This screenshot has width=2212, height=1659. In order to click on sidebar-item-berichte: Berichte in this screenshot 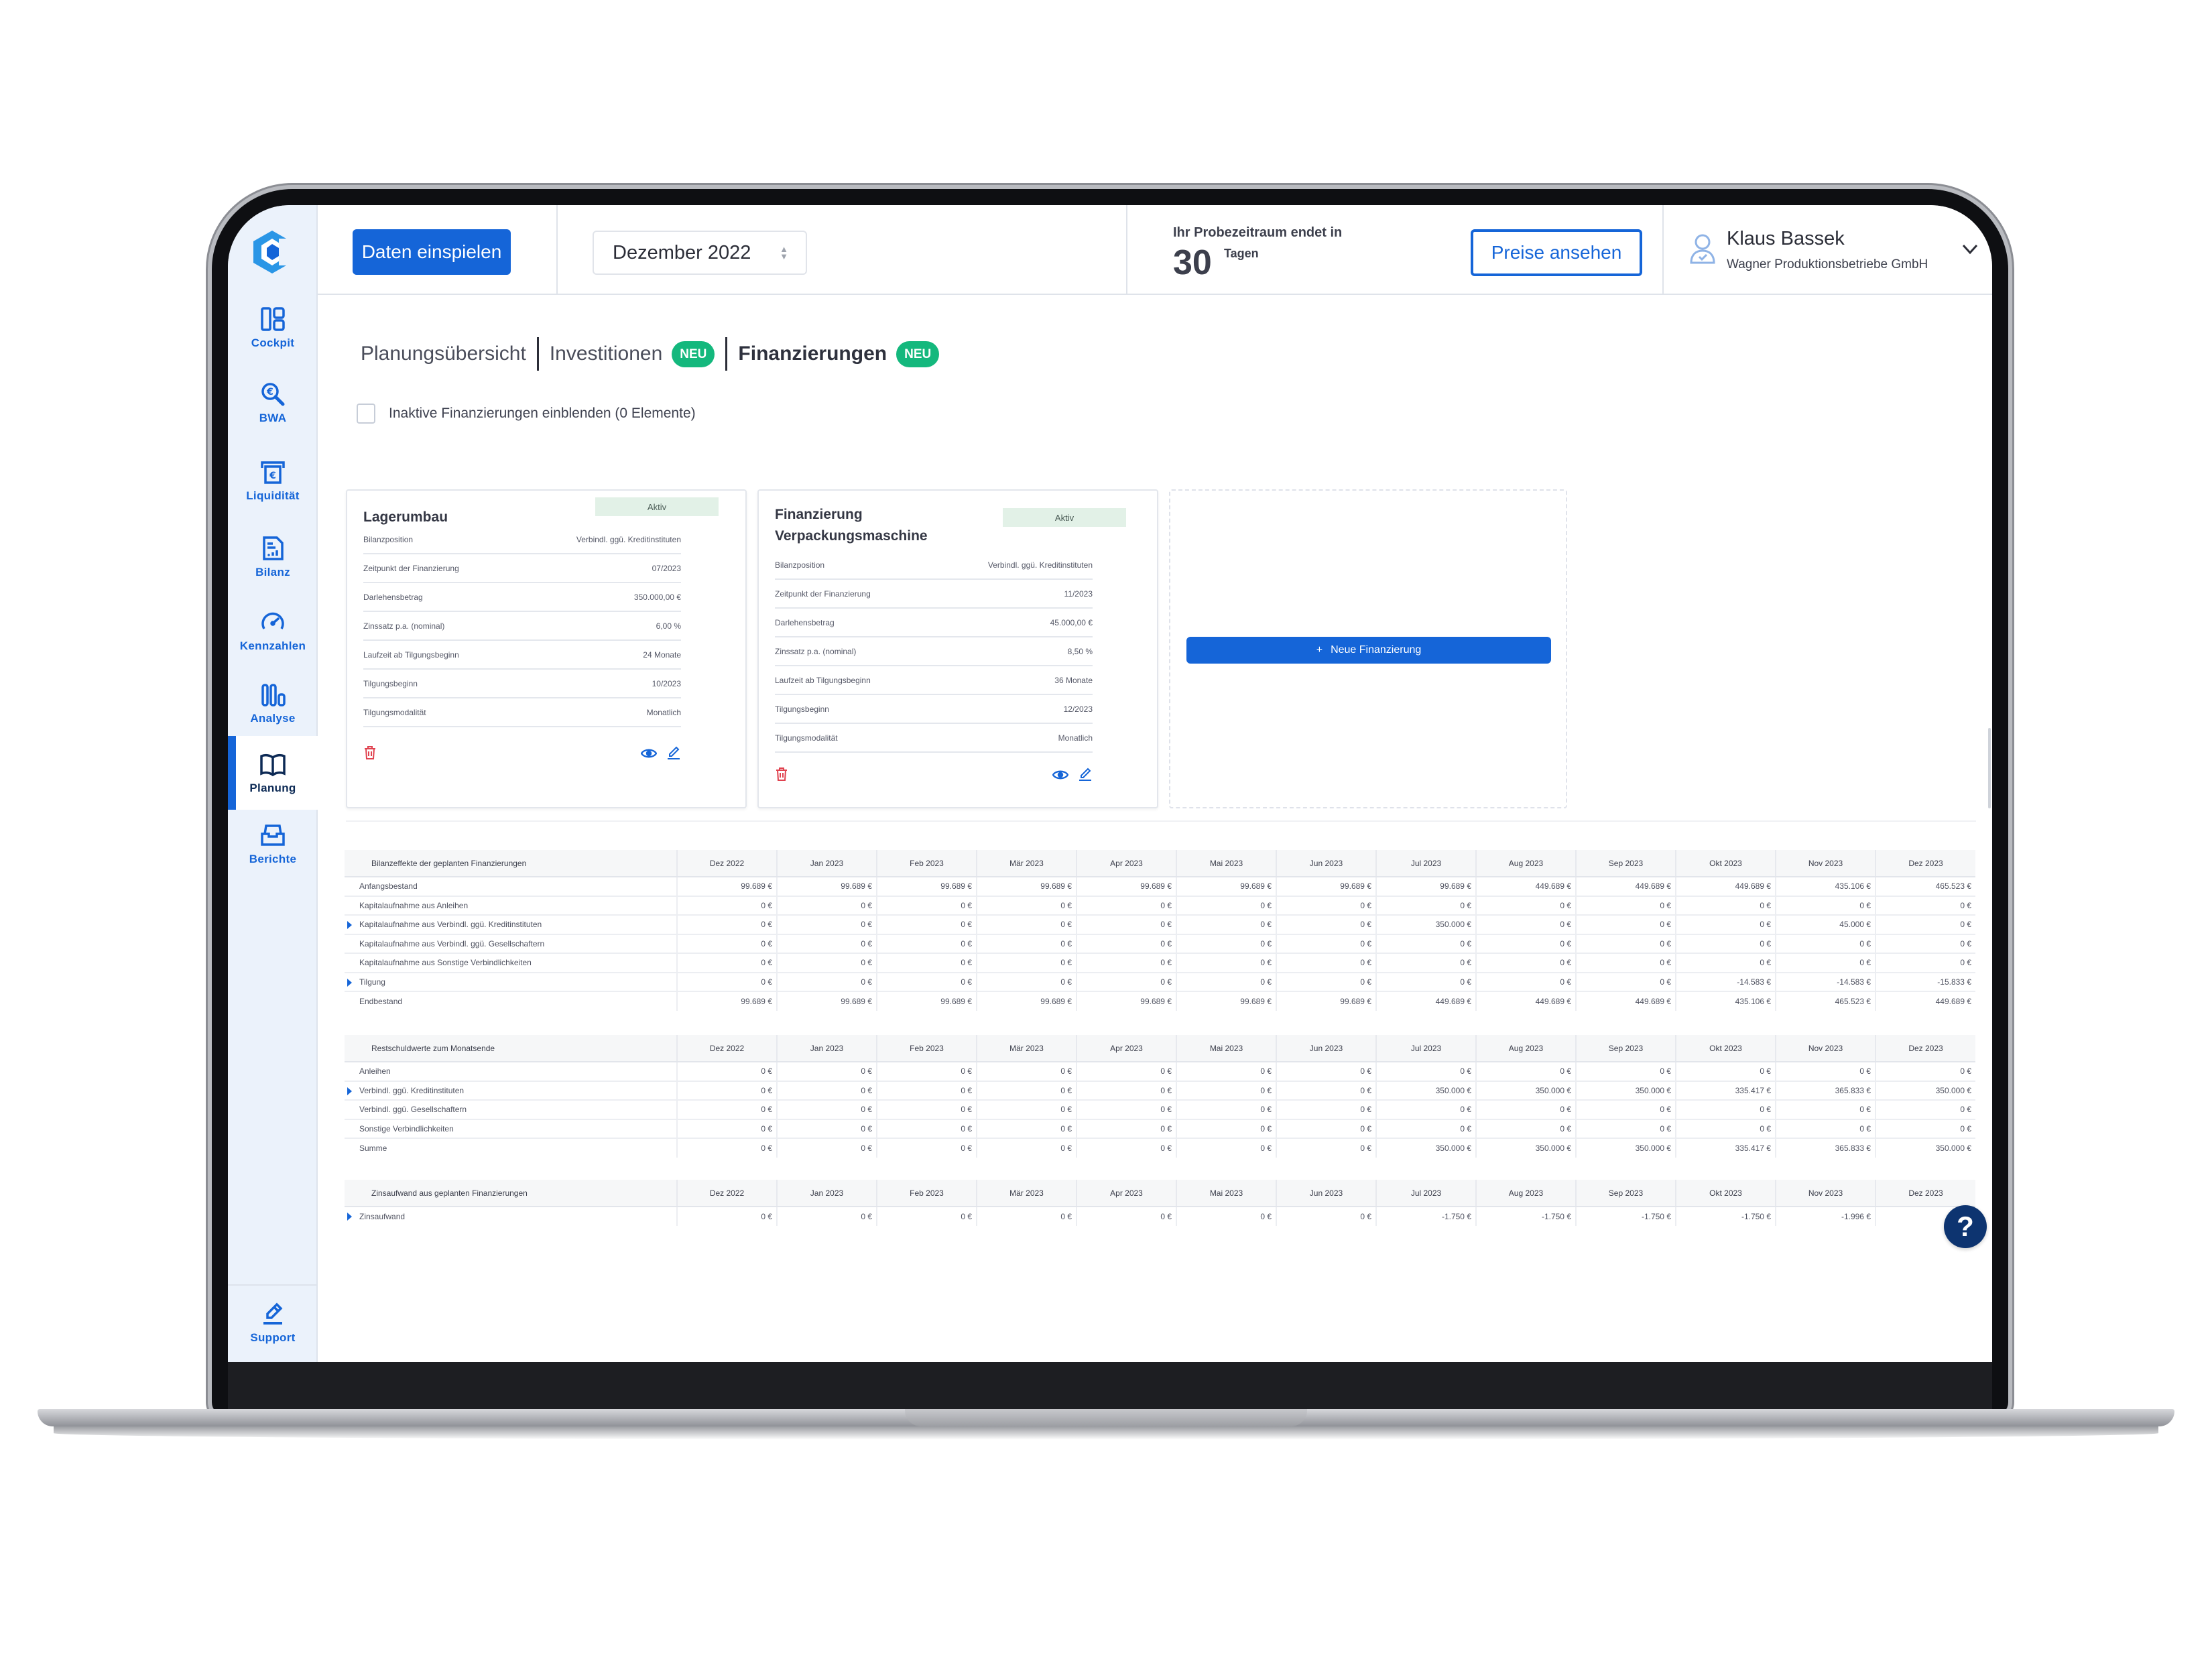, I will do `click(273, 844)`.